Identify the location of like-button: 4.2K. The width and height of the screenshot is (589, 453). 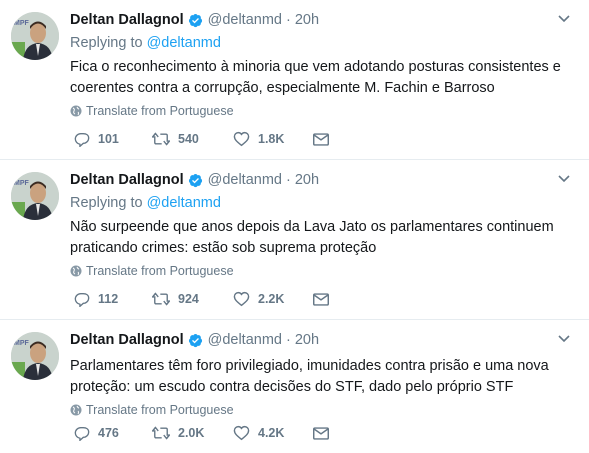
(273, 433).